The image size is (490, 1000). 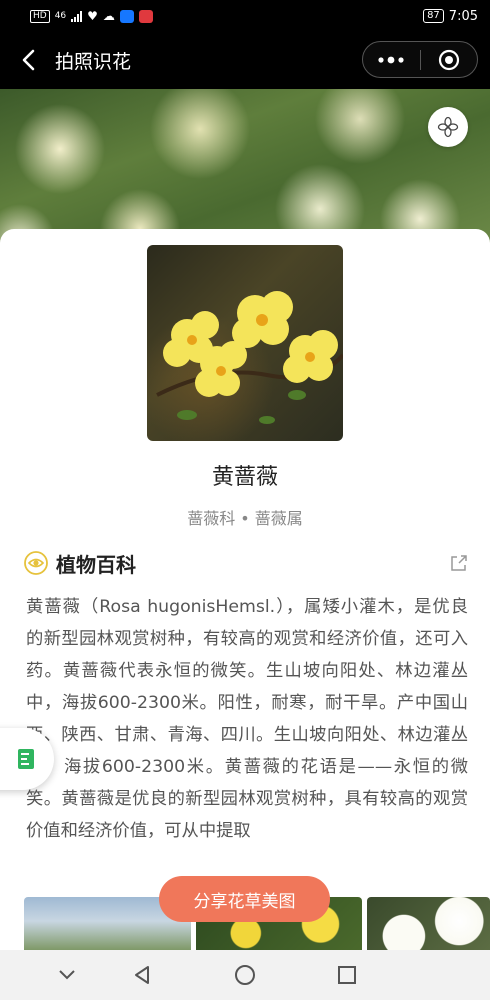 I want to click on mini-program-capsule, so click(x=420, y=59).